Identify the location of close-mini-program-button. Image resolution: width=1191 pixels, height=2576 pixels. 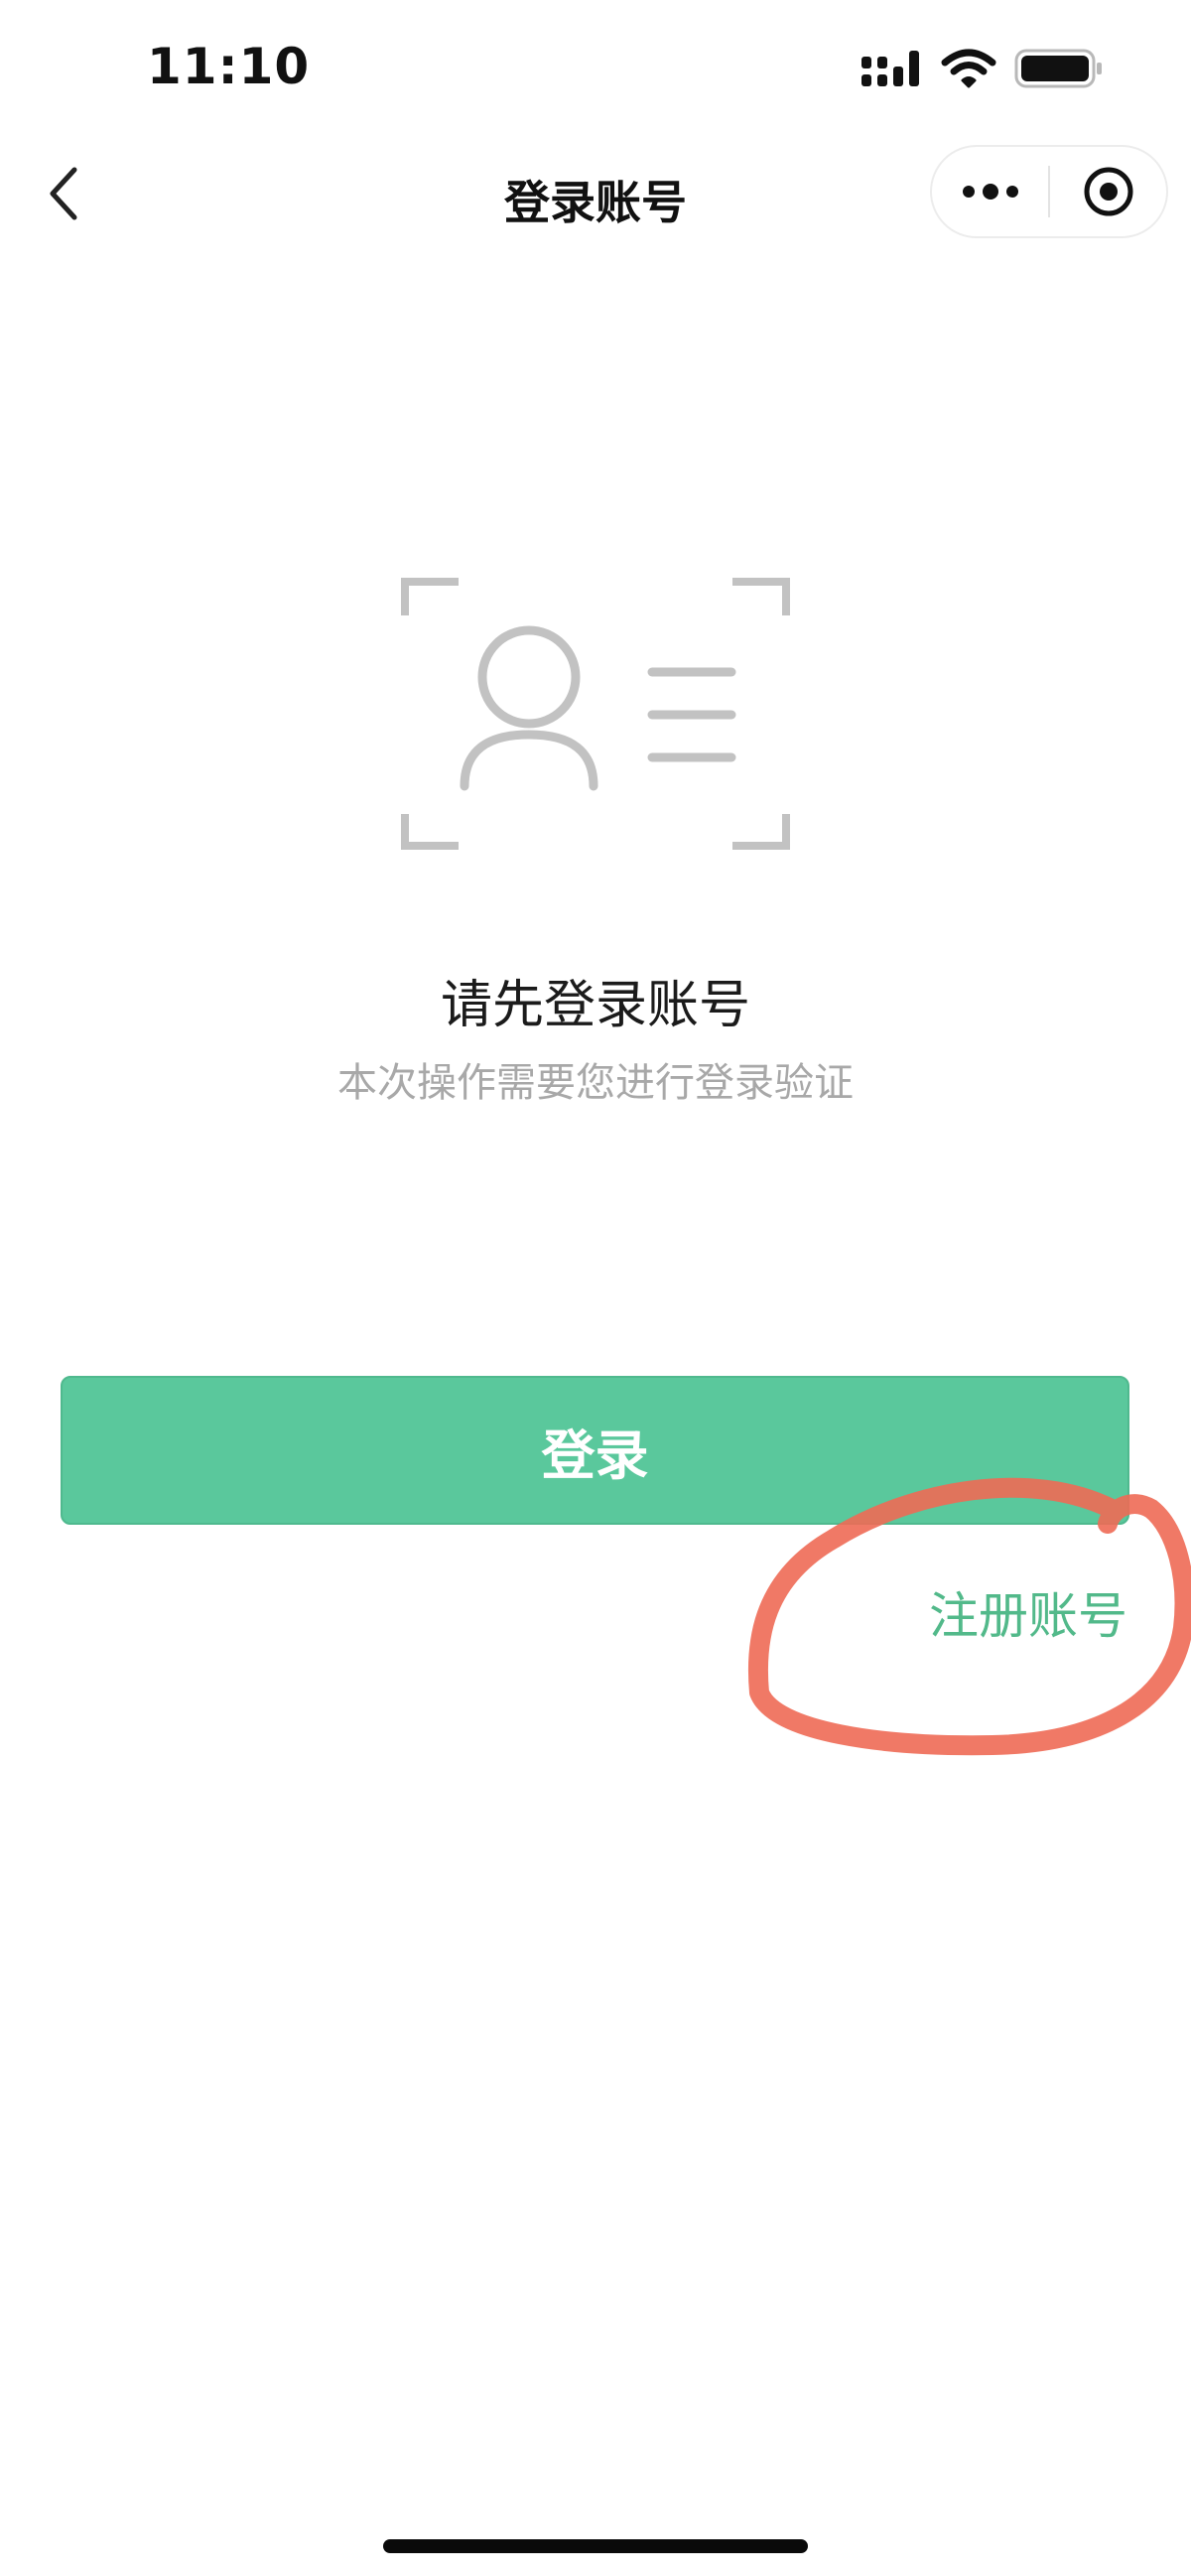
(1108, 191).